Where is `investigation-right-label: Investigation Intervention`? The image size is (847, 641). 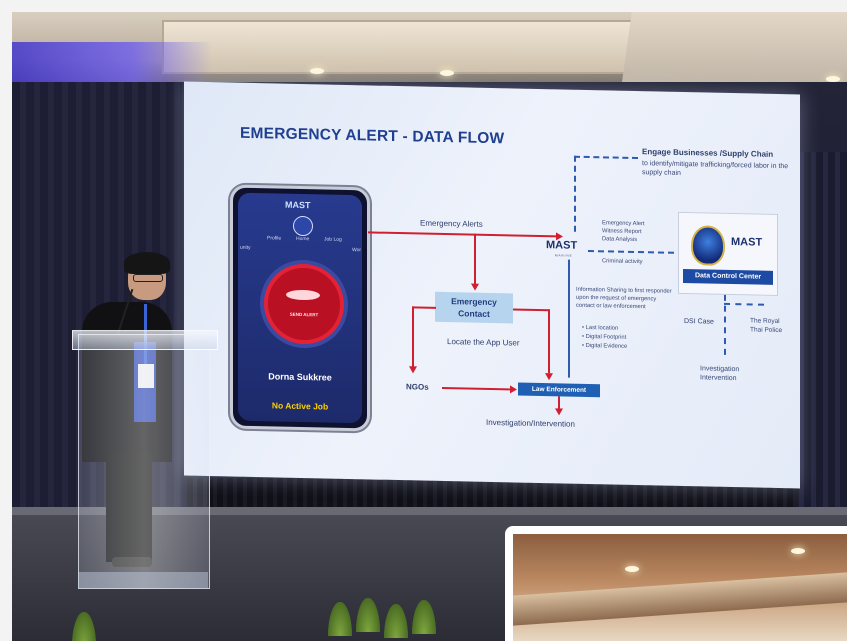
investigation-right-label: Investigation Intervention is located at coordinates (720, 374).